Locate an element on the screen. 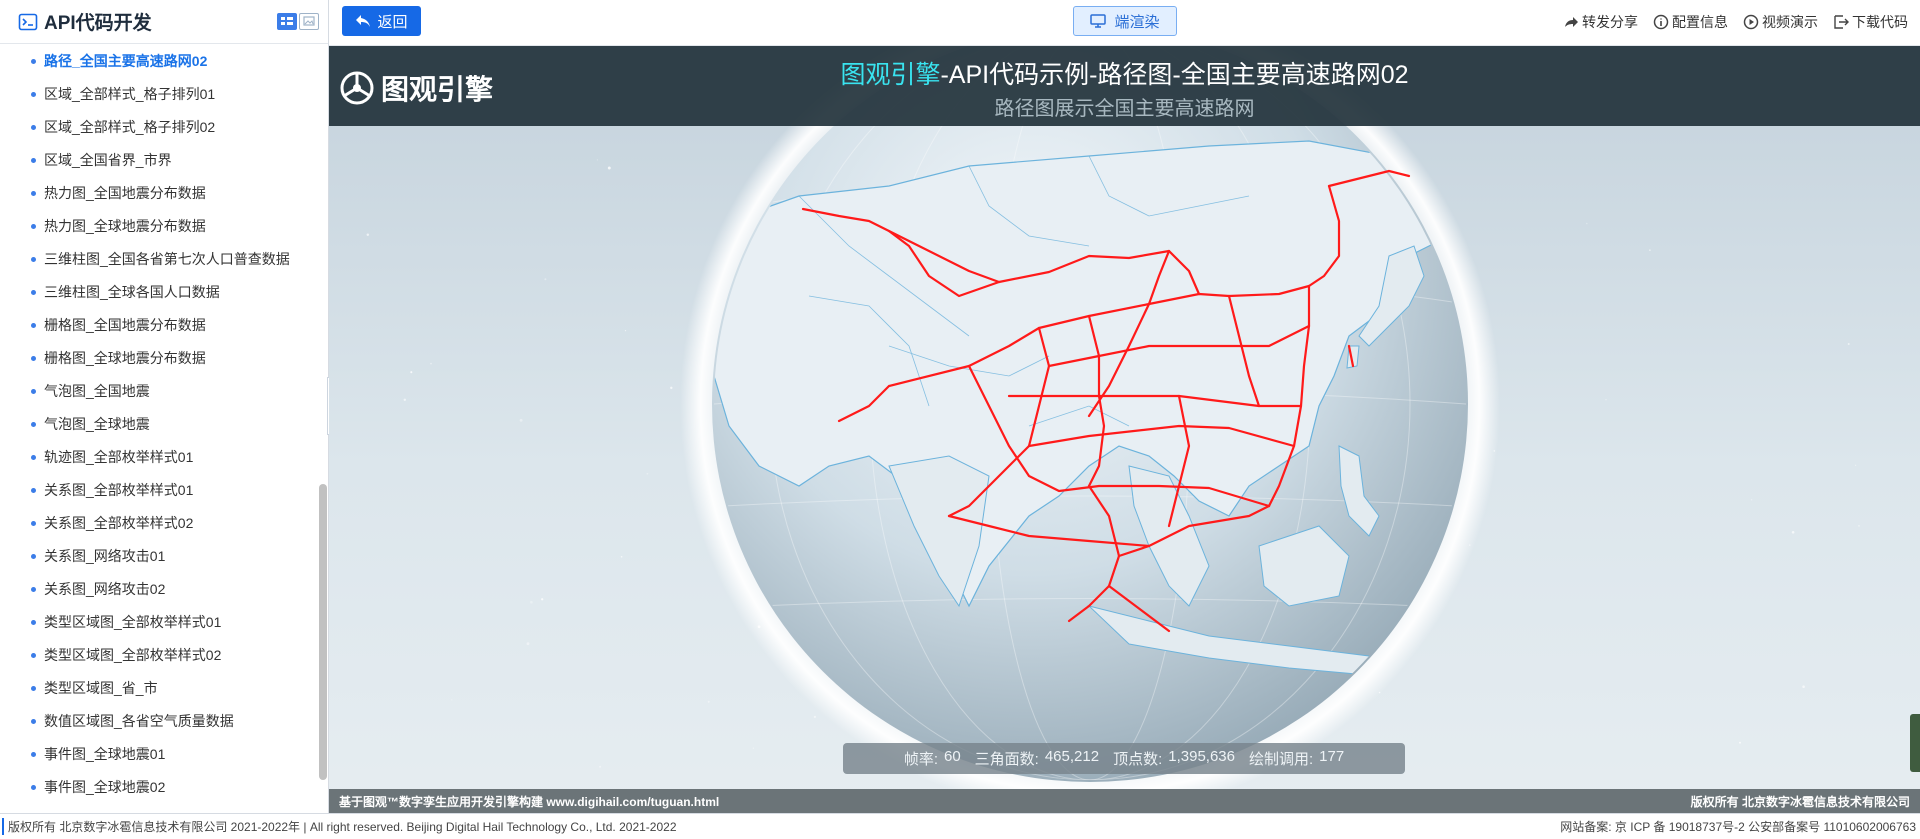 The width and height of the screenshot is (1920, 839). action-label: 配置信息 is located at coordinates (1700, 22).